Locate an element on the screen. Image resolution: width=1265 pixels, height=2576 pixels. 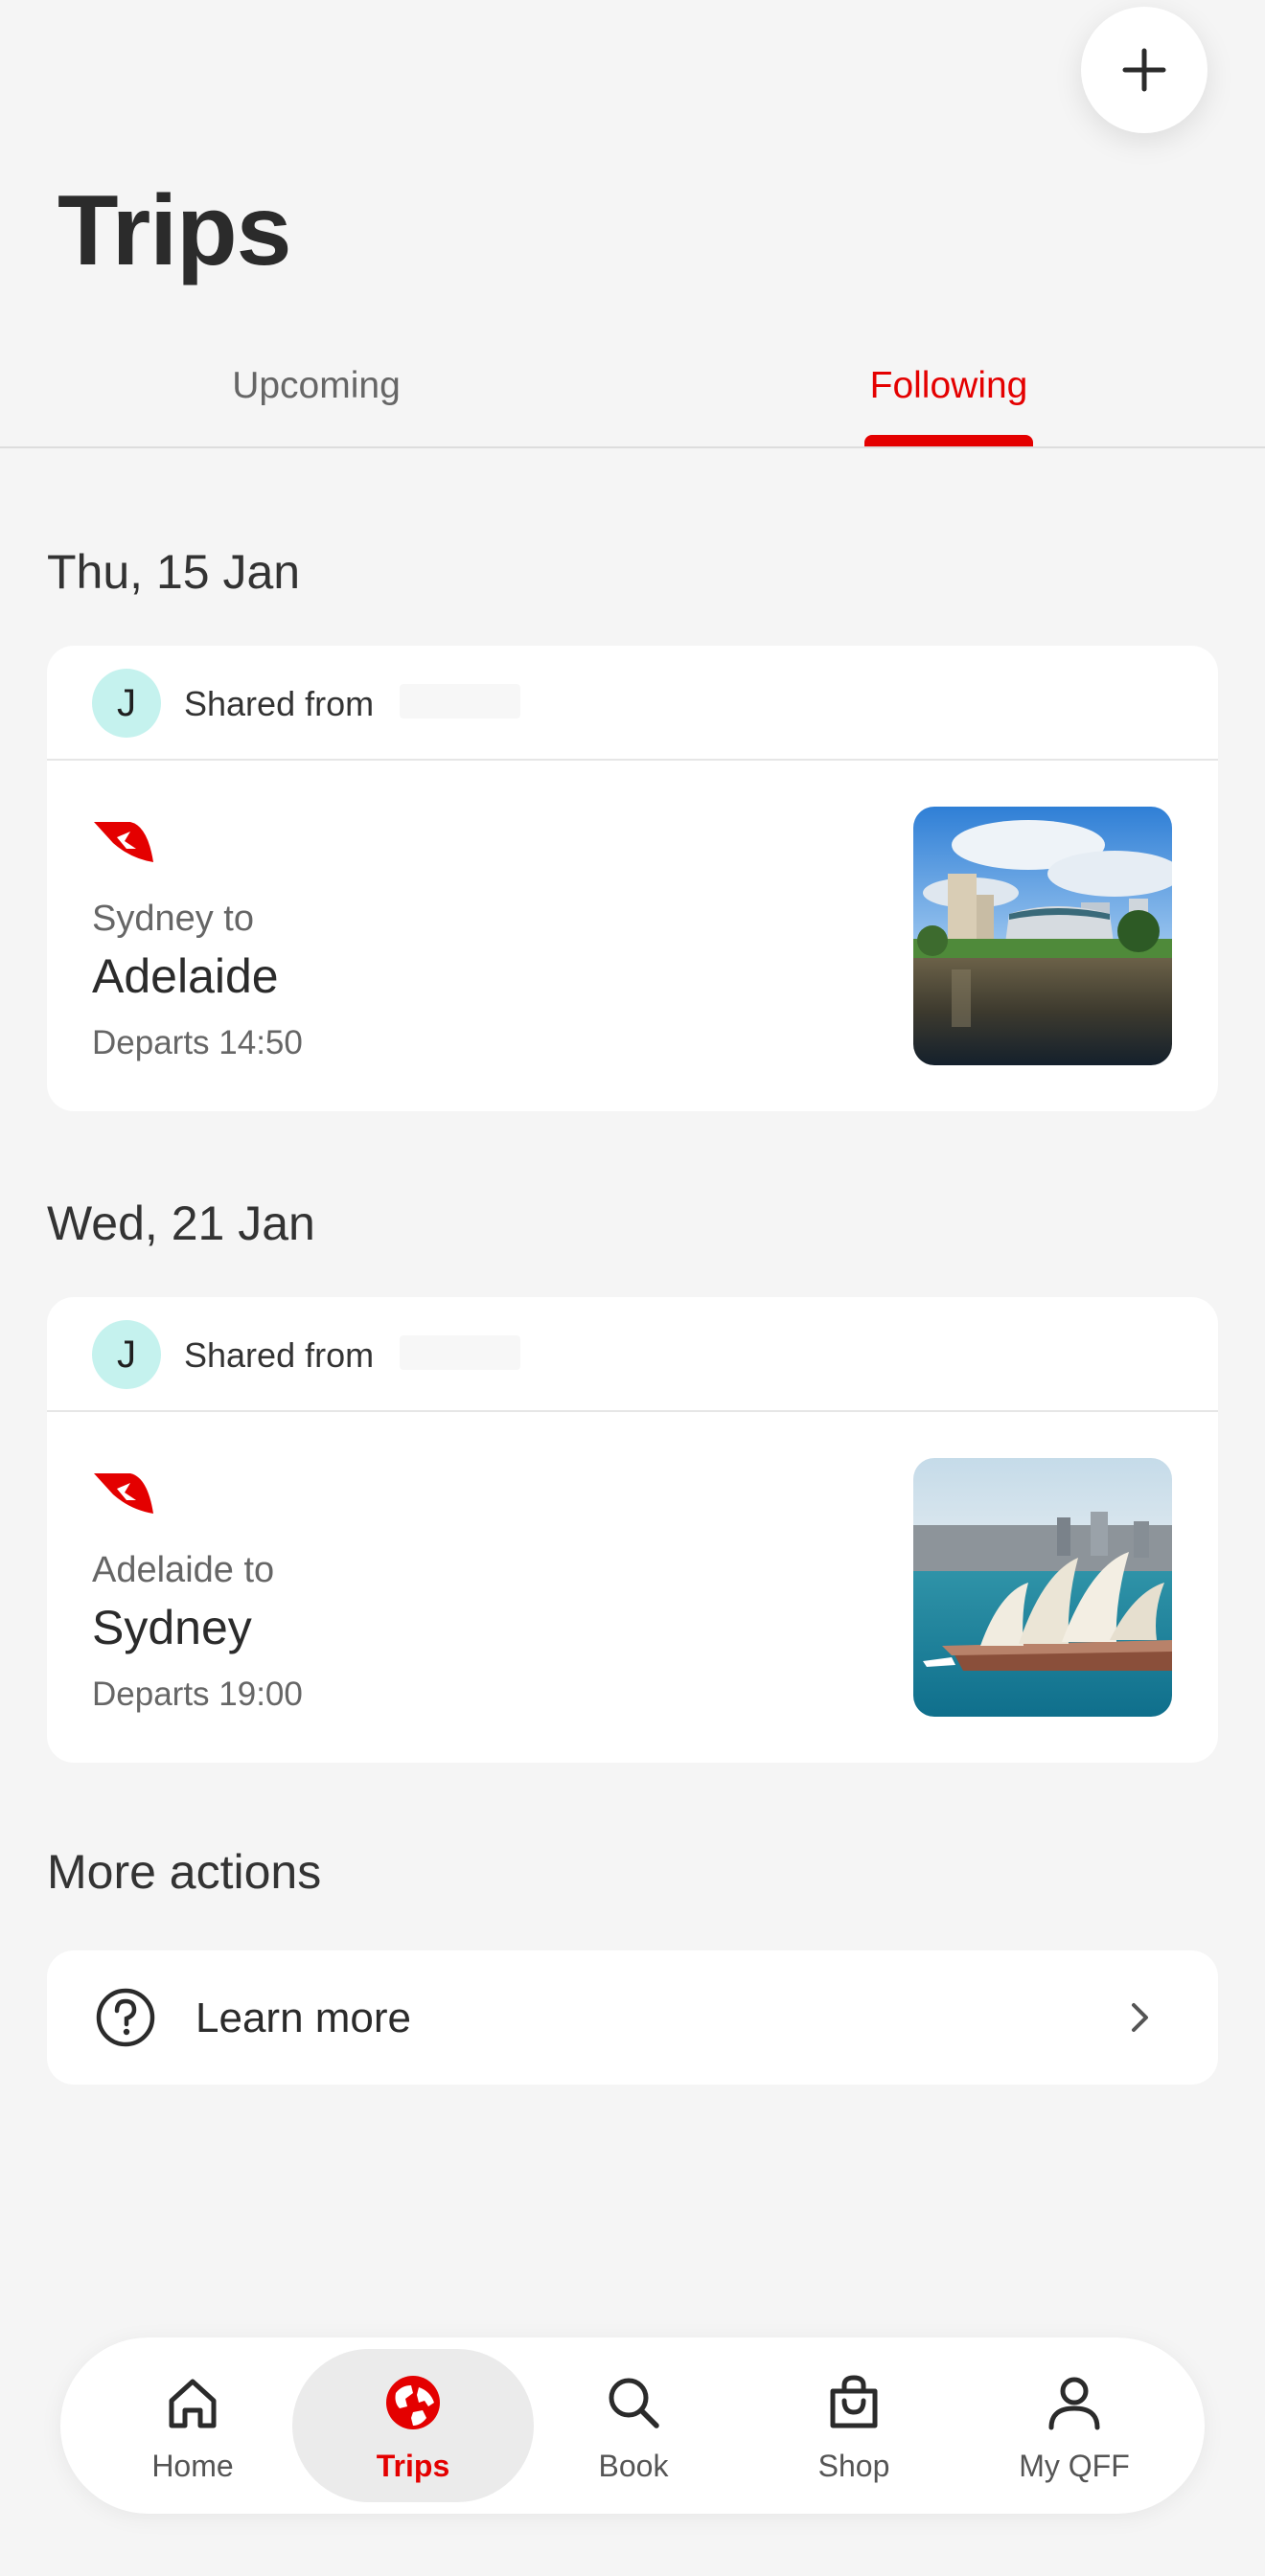
trip-departure-time: Departs 14:50 is located at coordinates (197, 1043).